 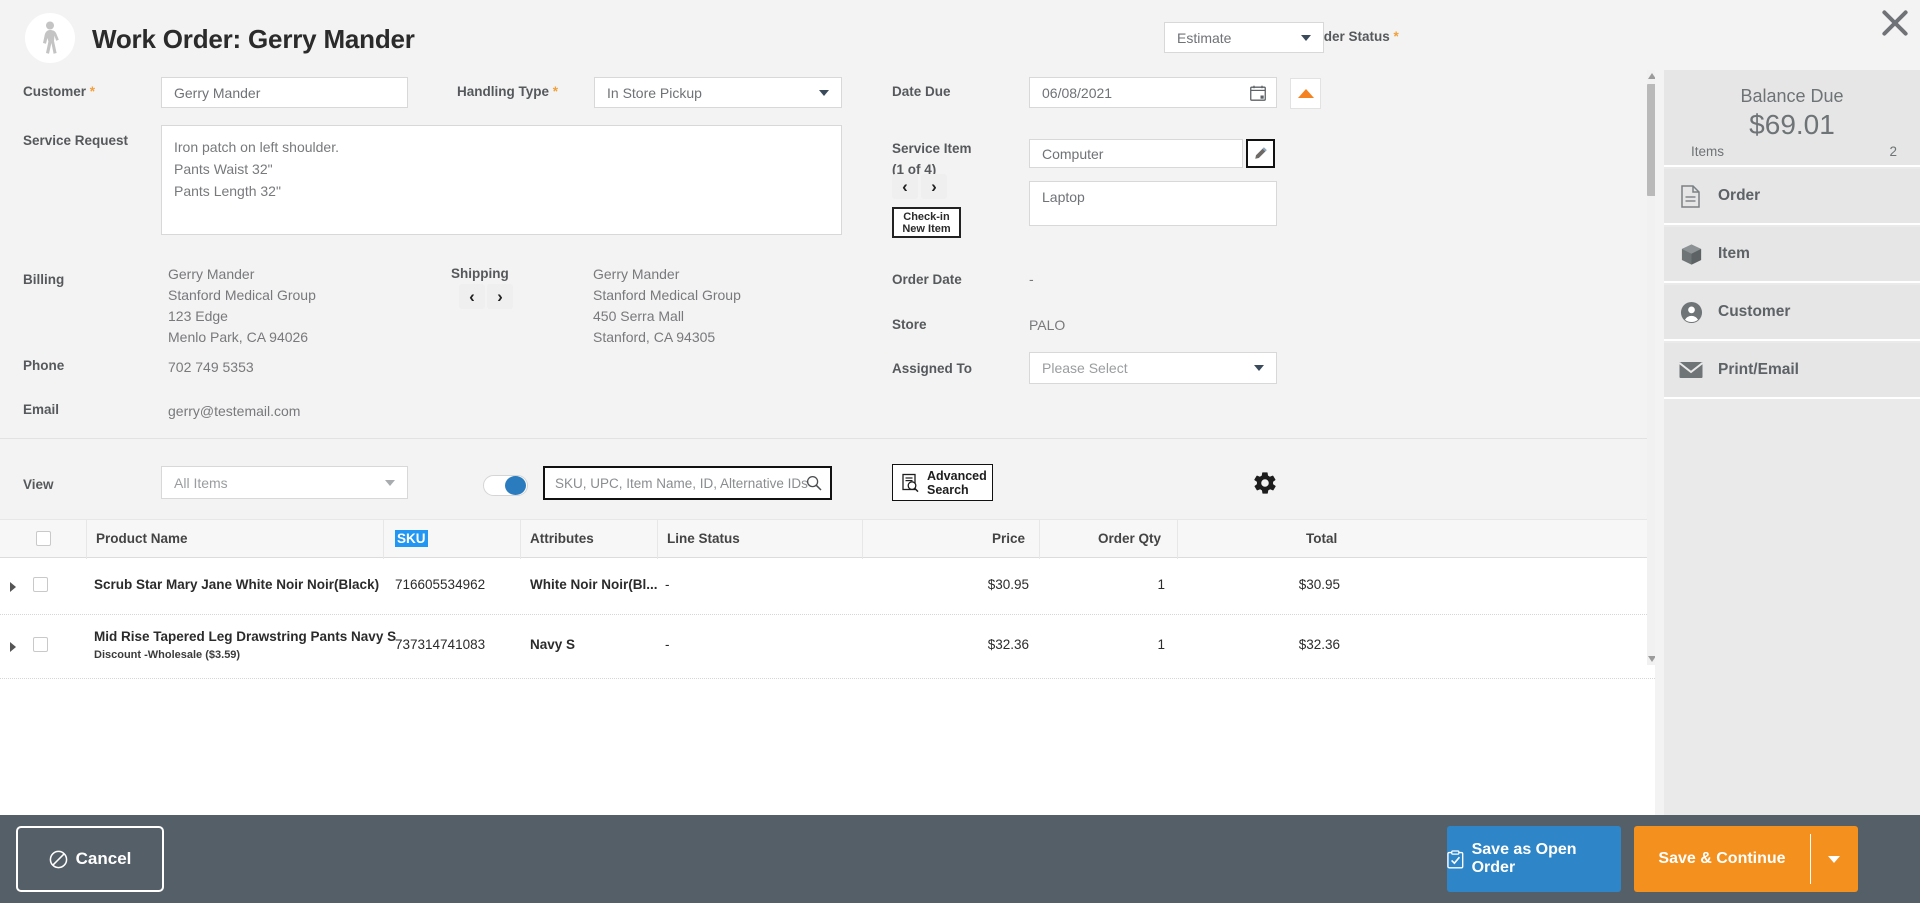 I want to click on cell-total: $30.95, so click(x=1319, y=584).